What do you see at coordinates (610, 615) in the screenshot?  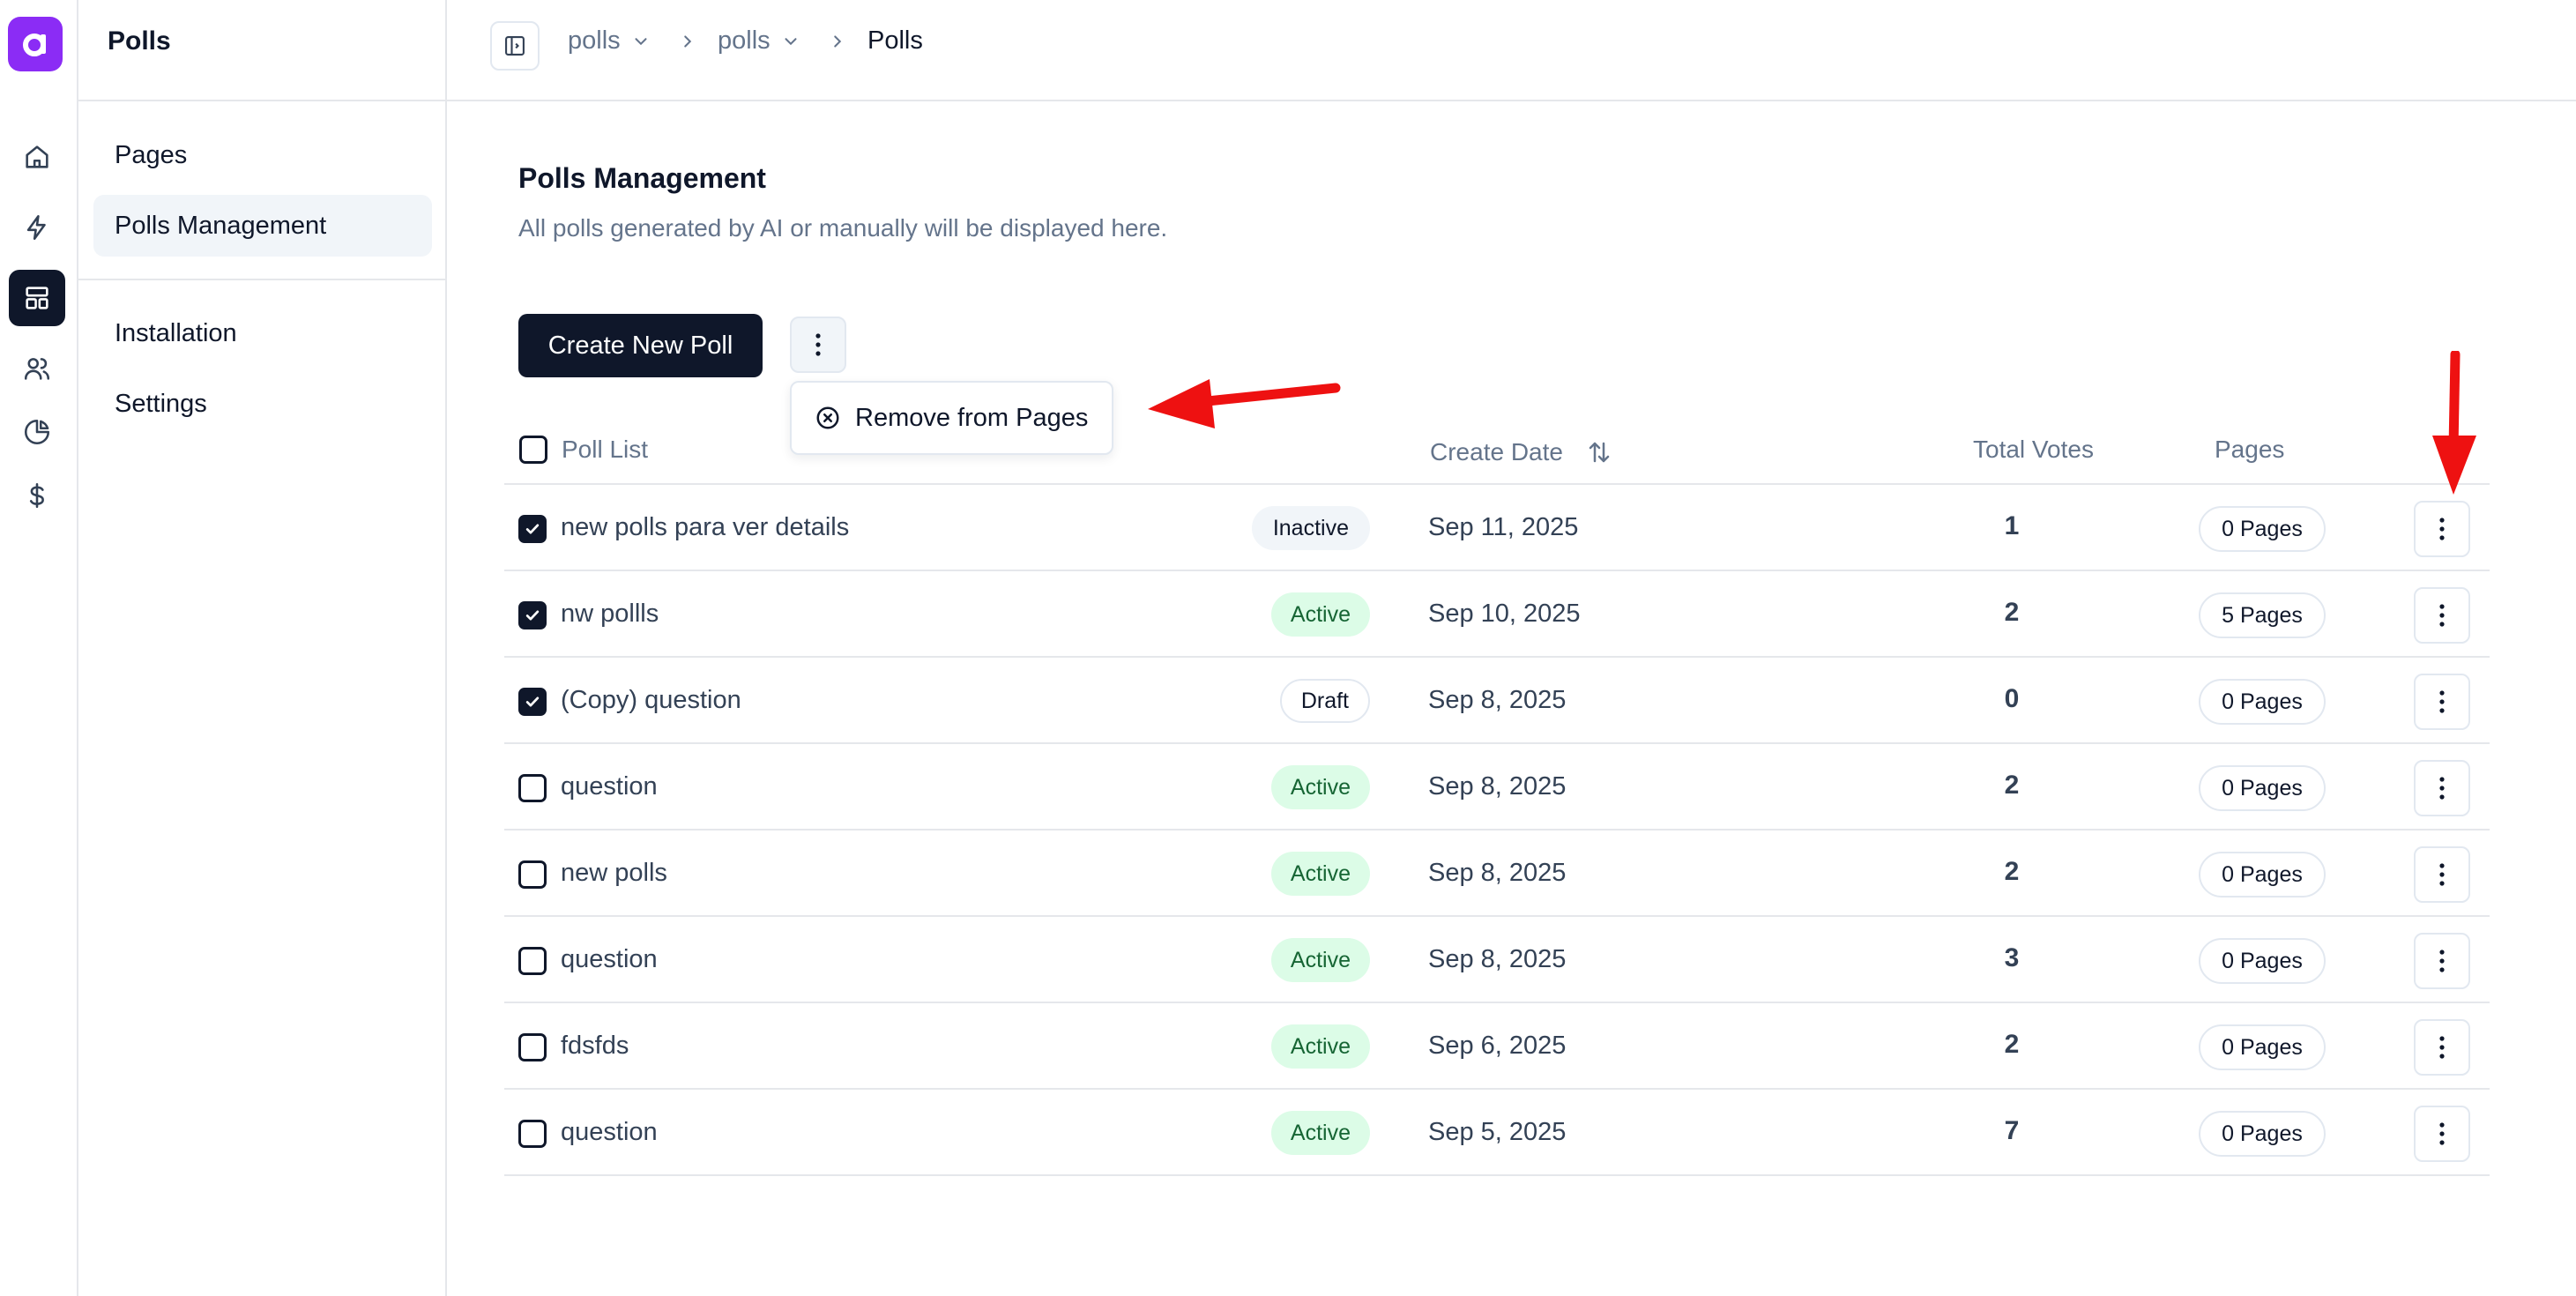 I see `poll-name: nw pollls` at bounding box center [610, 615].